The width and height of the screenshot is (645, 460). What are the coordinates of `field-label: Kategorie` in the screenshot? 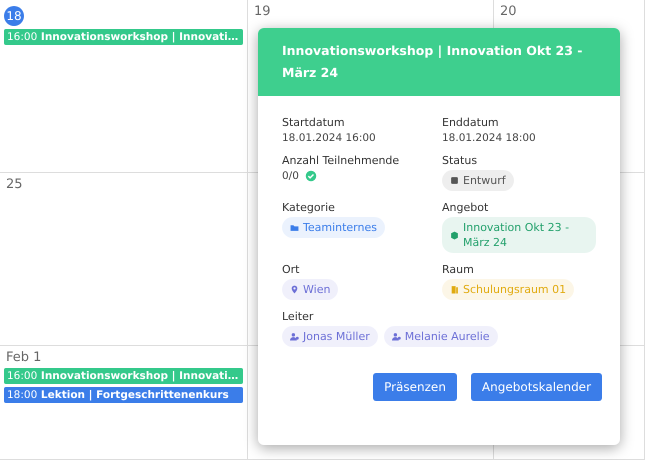 It's located at (308, 207).